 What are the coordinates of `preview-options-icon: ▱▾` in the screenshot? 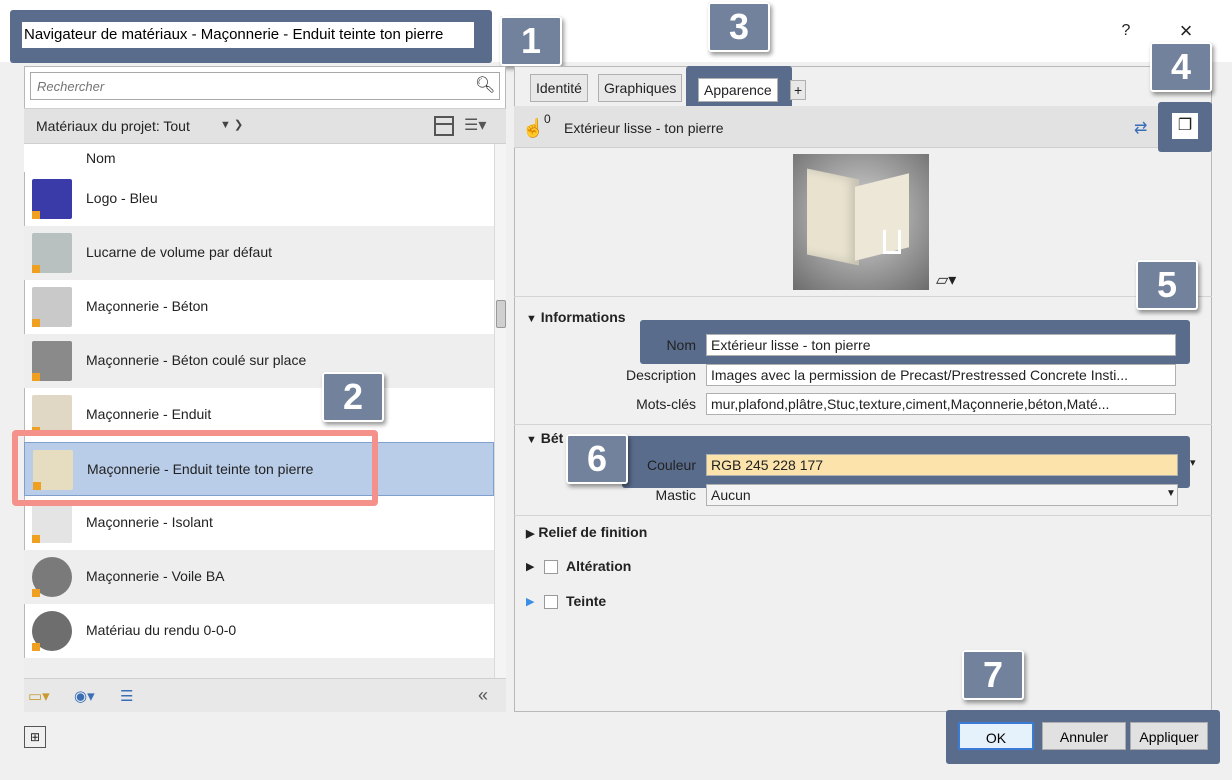 It's located at (946, 280).